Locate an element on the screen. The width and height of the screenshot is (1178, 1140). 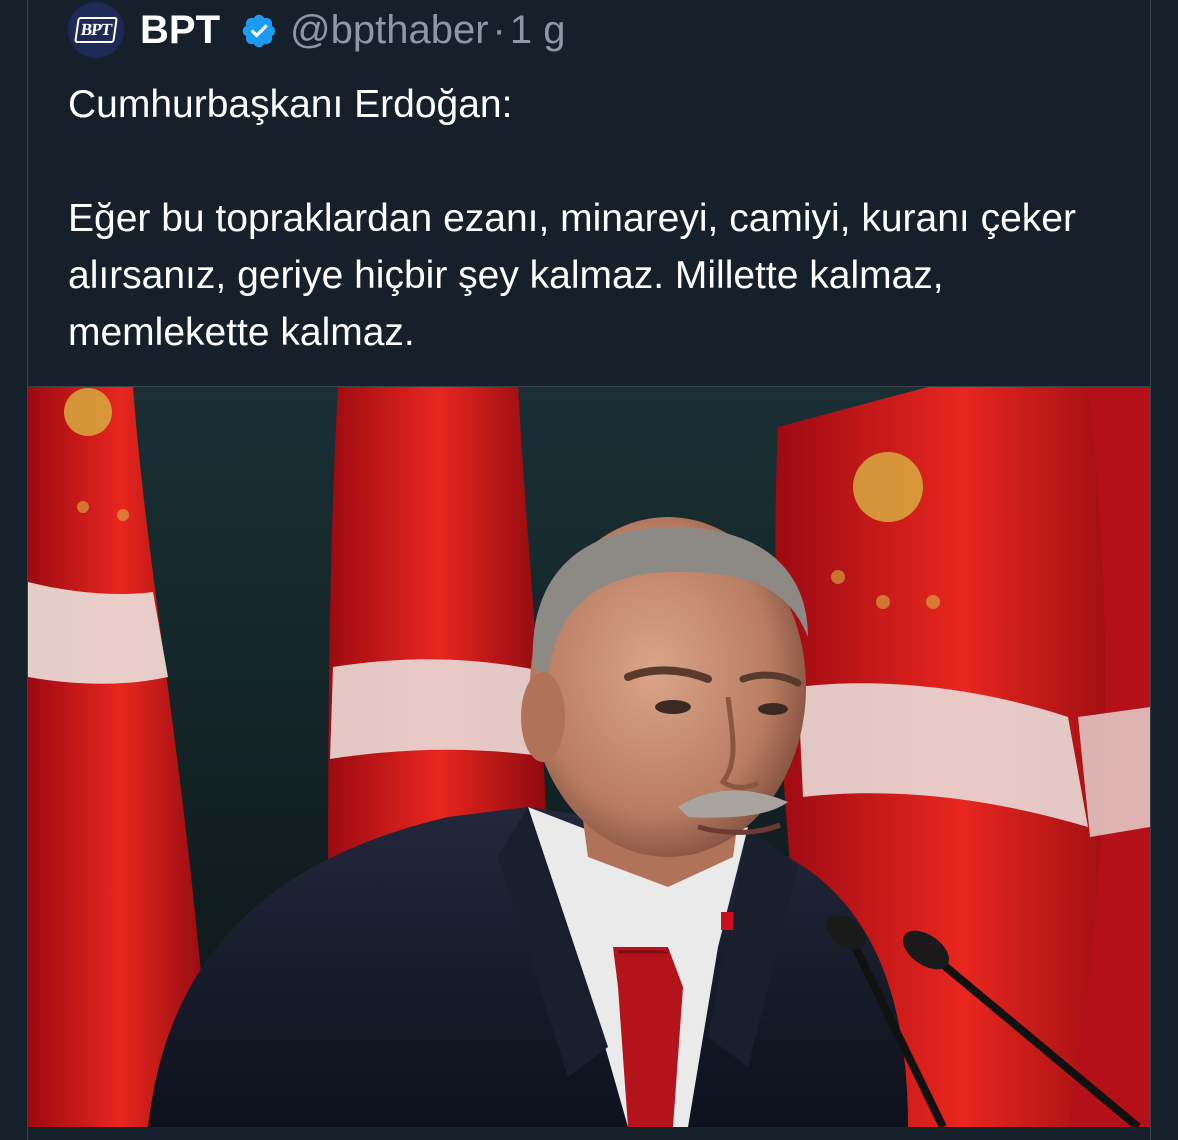
avatar-logo-text: BPT is located at coordinates (96, 30).